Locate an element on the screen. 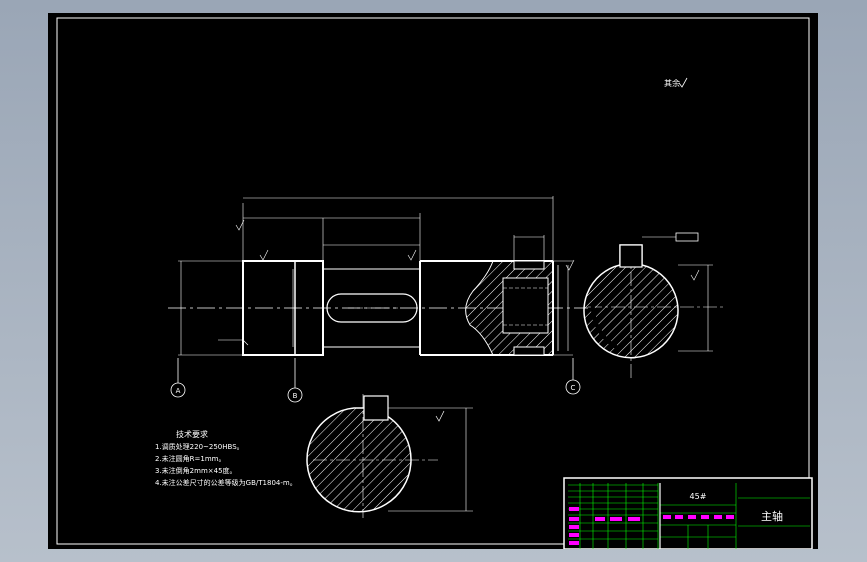 The height and width of the screenshot is (562, 867). part-name-label: 主轴 is located at coordinates (772, 516).